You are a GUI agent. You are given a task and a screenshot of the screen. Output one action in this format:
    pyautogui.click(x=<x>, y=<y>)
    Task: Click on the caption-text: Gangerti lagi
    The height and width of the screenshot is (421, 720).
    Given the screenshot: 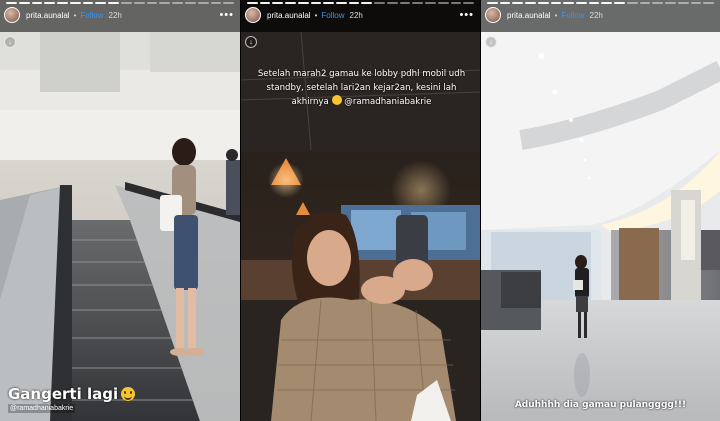 What is the action you would take?
    pyautogui.click(x=63, y=394)
    